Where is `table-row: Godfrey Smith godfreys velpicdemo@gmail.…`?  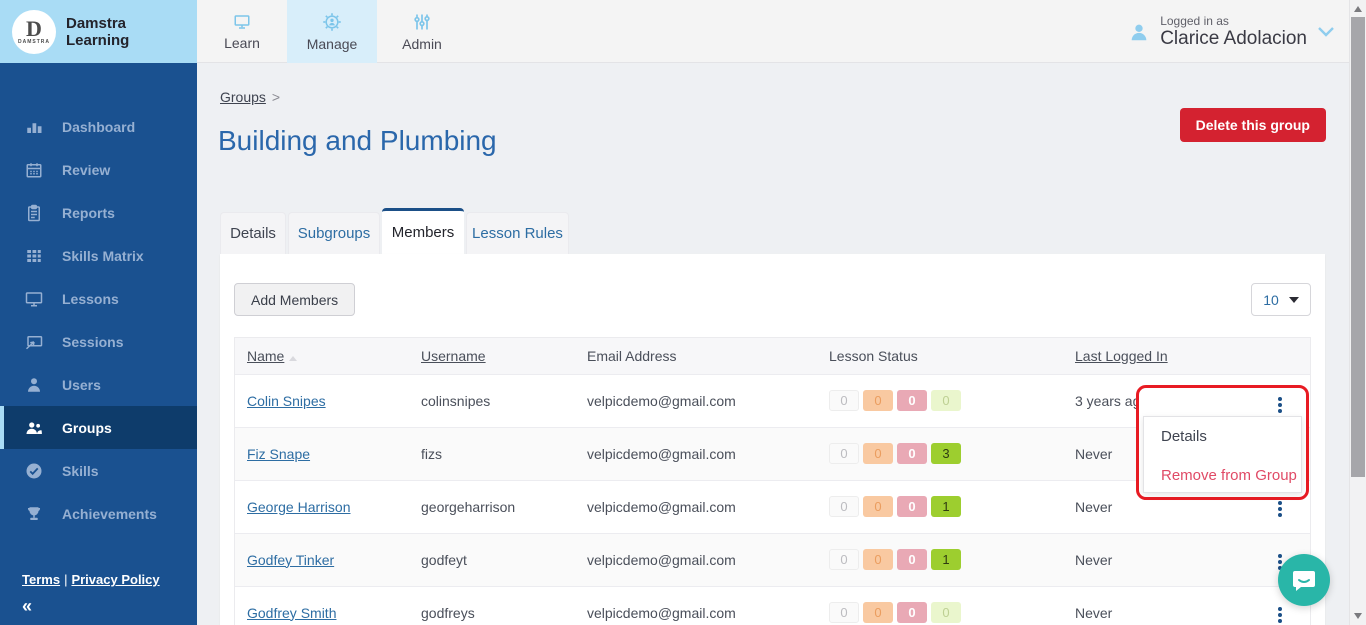
table-row: Godfrey Smith godfreys velpicdemo@gmail.… is located at coordinates (772, 605).